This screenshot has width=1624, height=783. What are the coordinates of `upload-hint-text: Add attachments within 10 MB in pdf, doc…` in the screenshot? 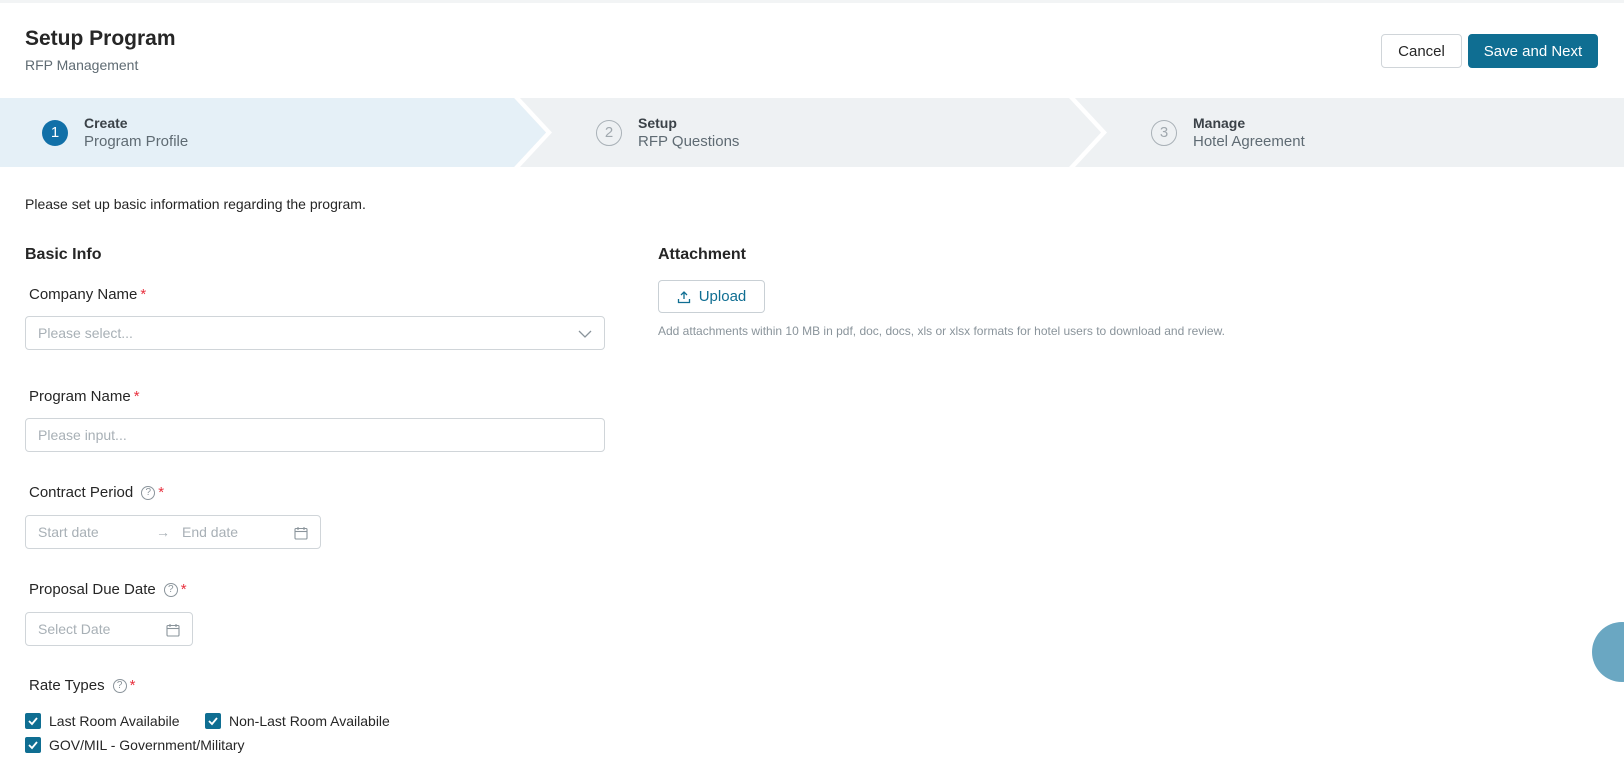 It's located at (941, 331).